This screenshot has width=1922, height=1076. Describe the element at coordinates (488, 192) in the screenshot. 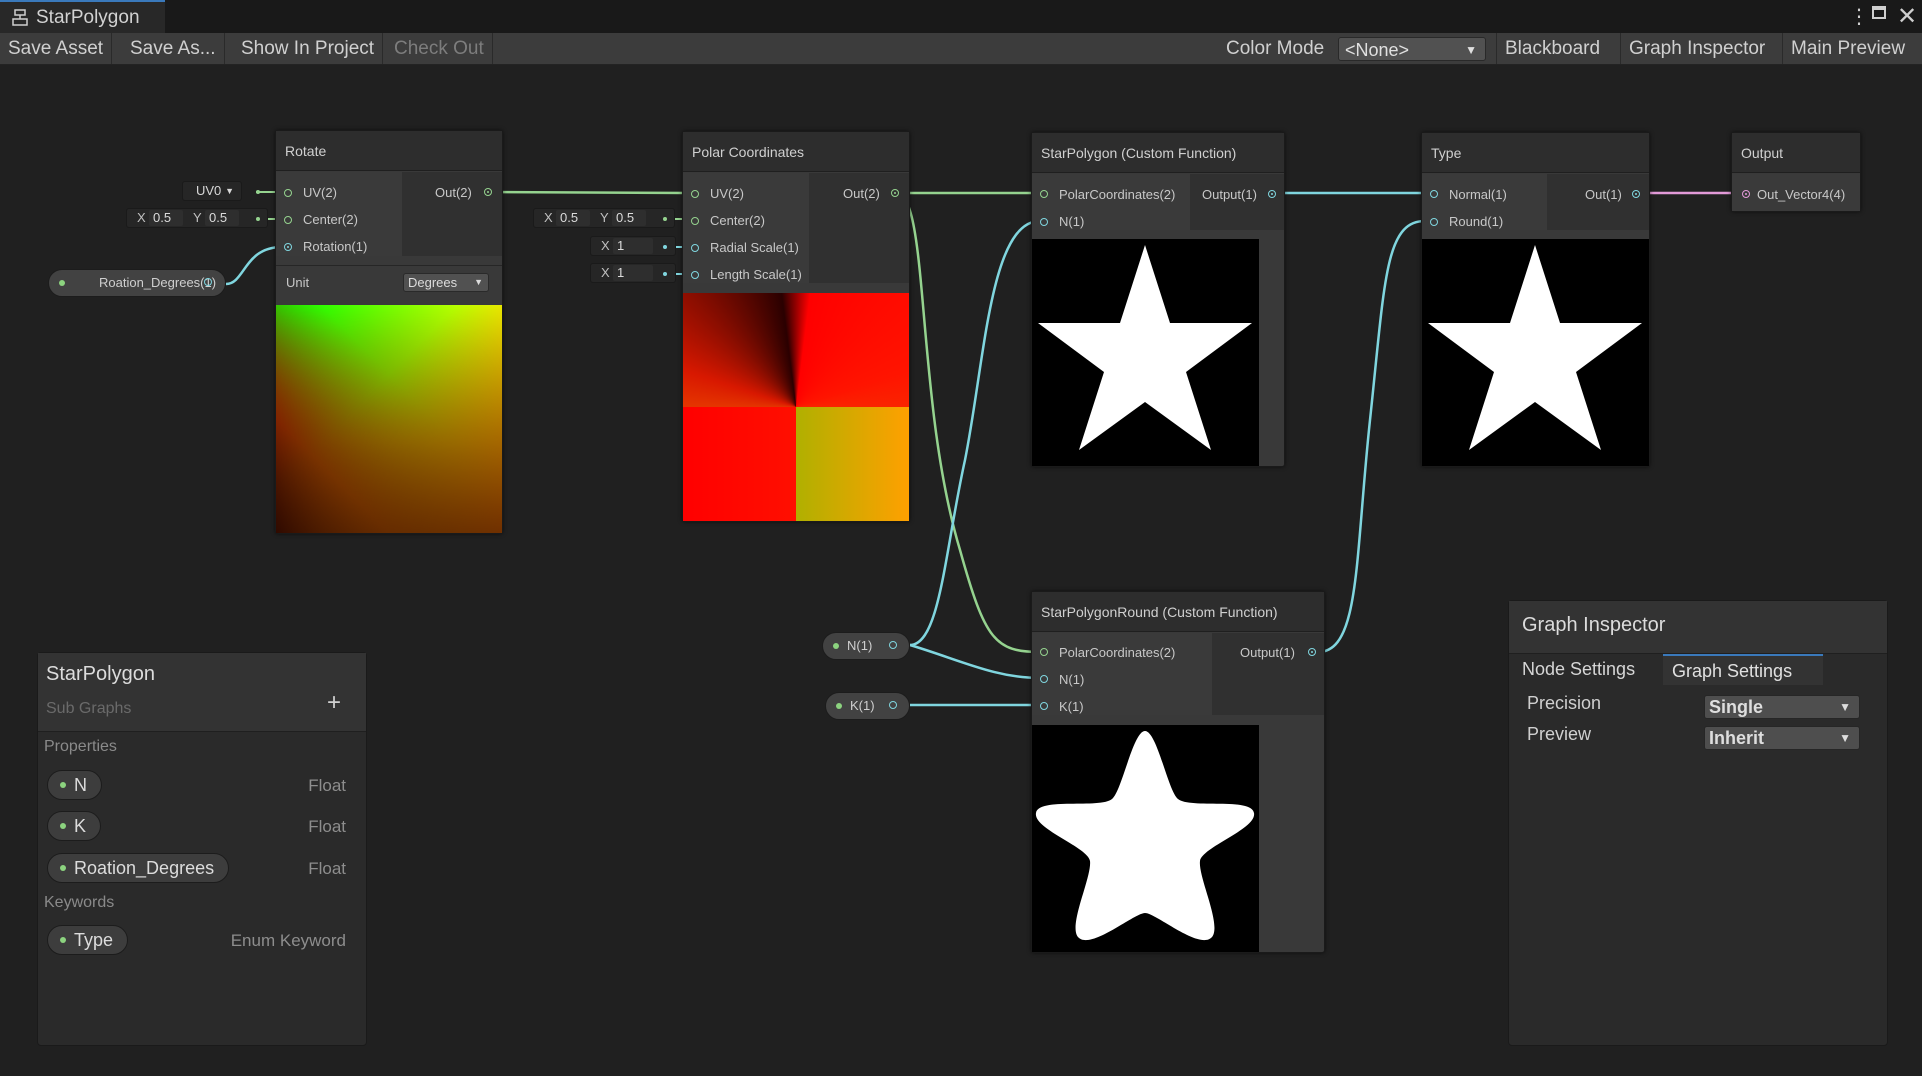

I see `rotate-out-port` at that location.